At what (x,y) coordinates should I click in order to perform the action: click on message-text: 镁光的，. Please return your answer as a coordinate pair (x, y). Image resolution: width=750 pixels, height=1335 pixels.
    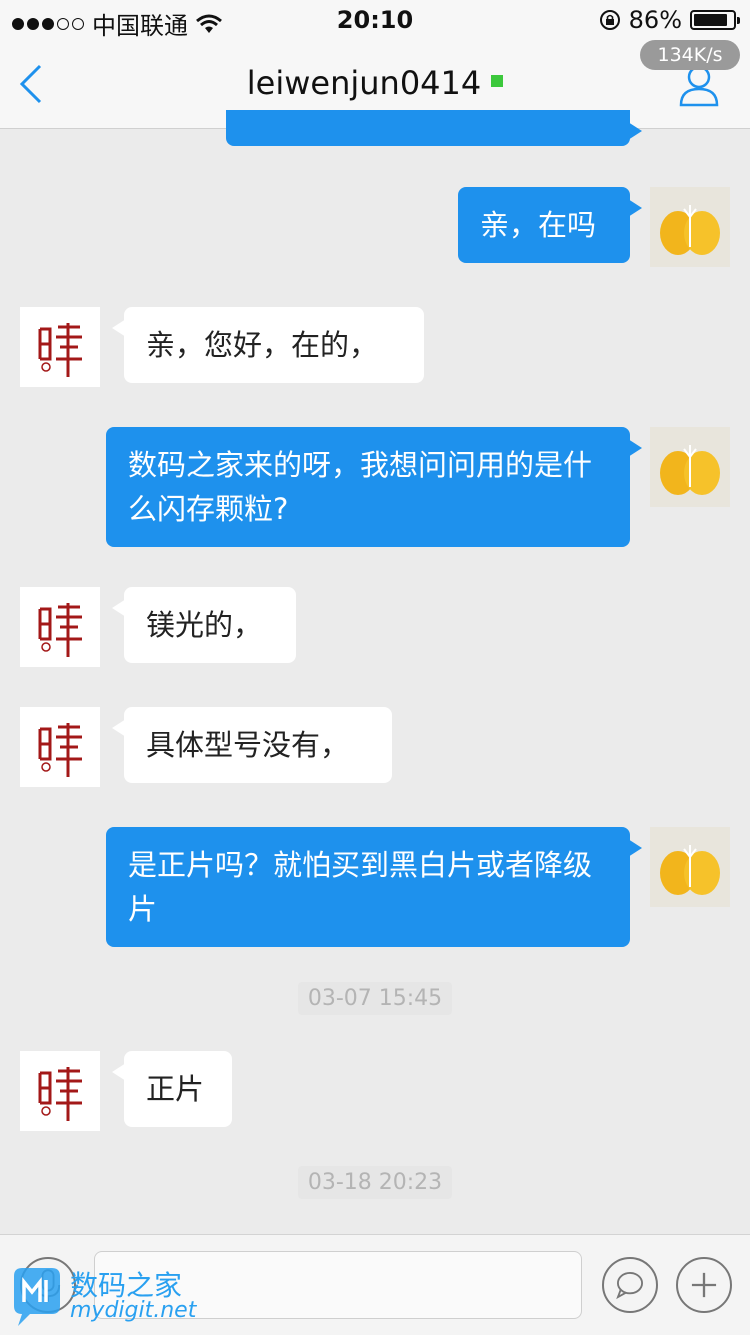
    Looking at the image, I should click on (204, 625).